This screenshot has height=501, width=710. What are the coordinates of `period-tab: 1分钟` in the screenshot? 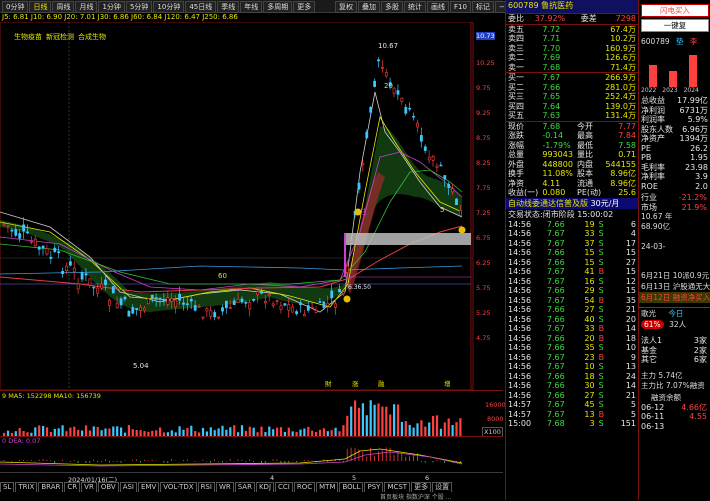 It's located at (111, 7).